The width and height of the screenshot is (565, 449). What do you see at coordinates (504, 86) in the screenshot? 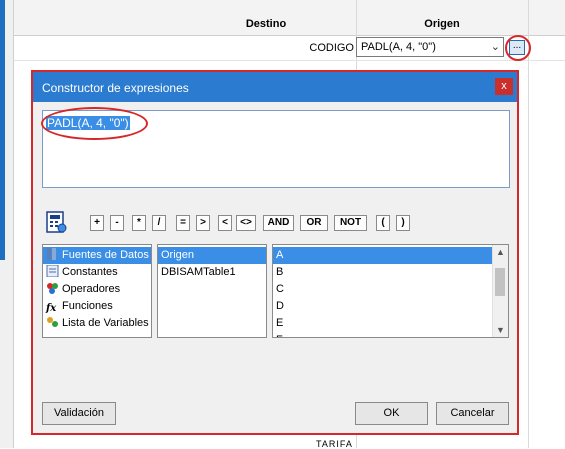
I see `close-button: x` at bounding box center [504, 86].